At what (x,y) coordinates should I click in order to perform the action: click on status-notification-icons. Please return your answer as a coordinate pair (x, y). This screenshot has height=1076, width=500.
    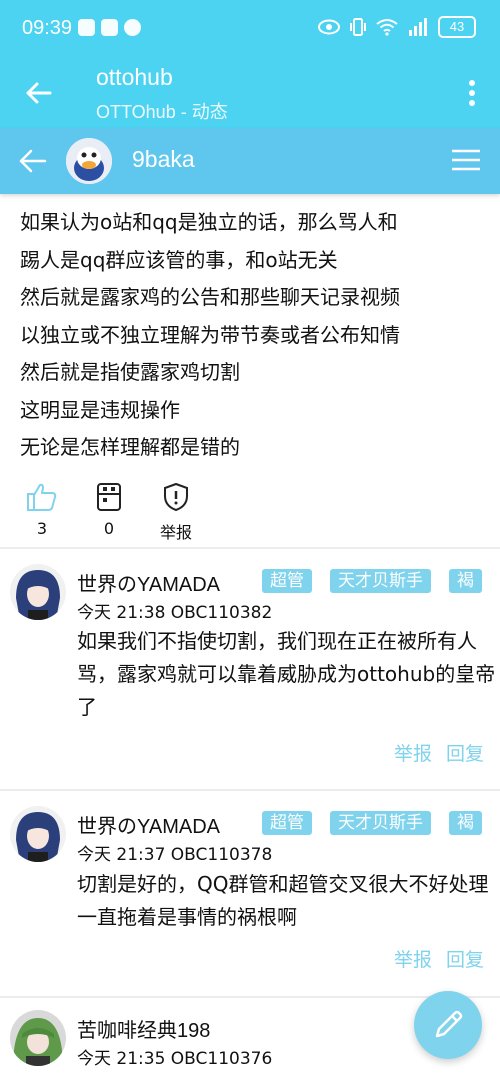
    Looking at the image, I should click on (109, 27).